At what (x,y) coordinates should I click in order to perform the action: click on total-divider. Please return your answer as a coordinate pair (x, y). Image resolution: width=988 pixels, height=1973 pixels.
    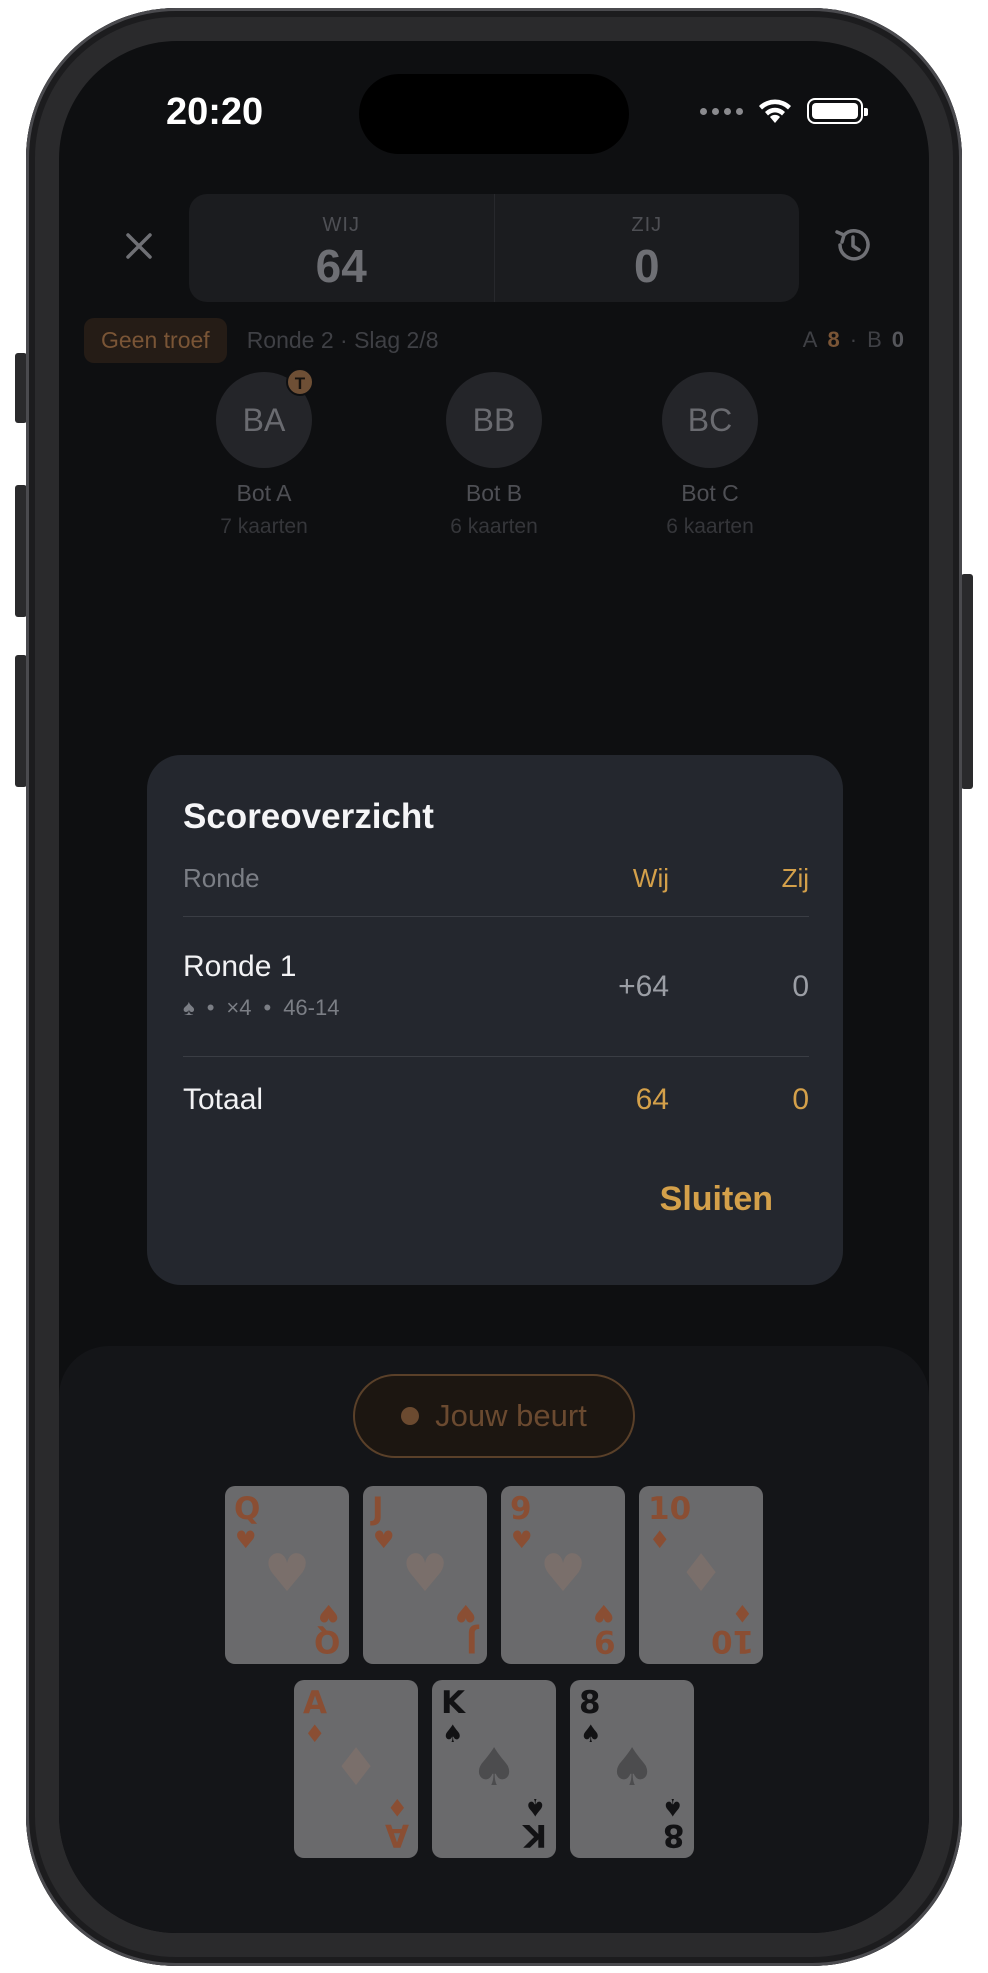
    Looking at the image, I should click on (496, 1056).